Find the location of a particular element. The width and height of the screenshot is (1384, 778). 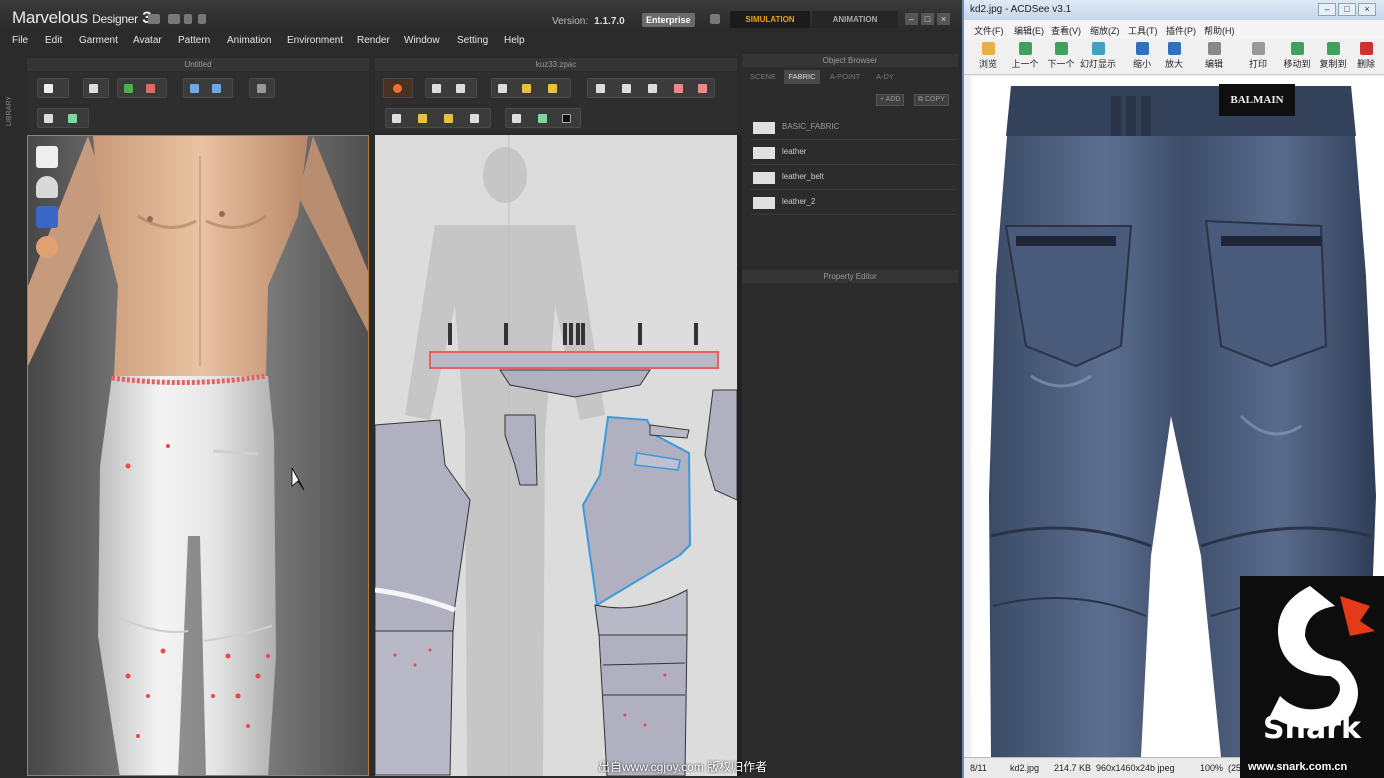

menu-edit: Edit is located at coordinates (53, 40).